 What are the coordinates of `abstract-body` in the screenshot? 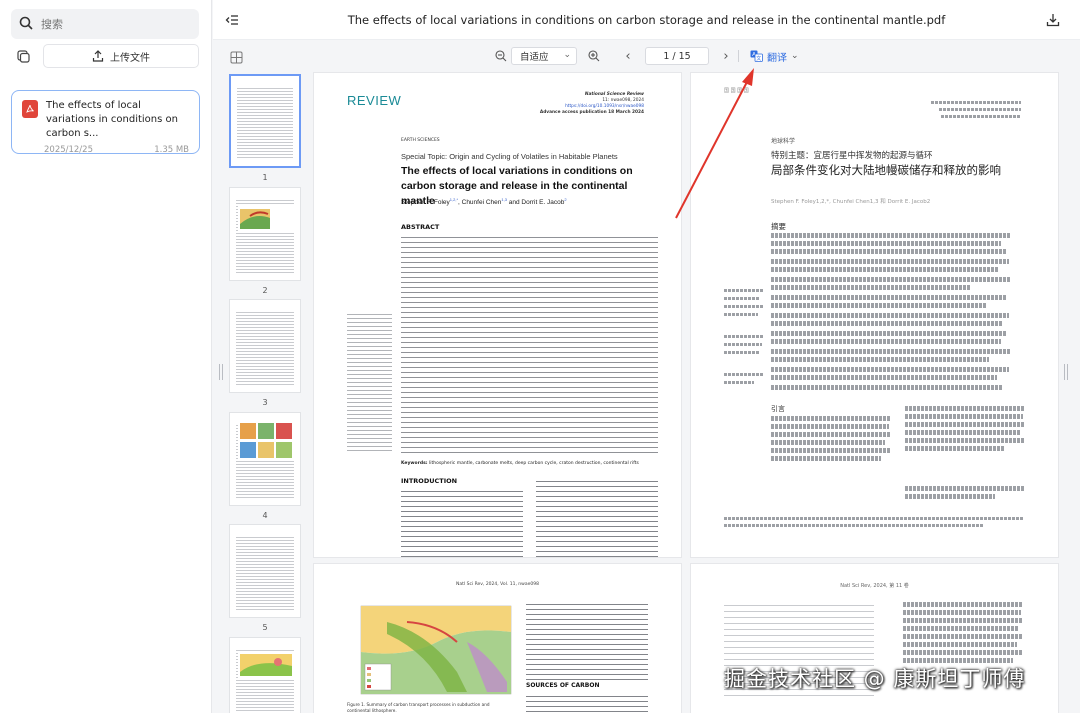 It's located at (529, 344).